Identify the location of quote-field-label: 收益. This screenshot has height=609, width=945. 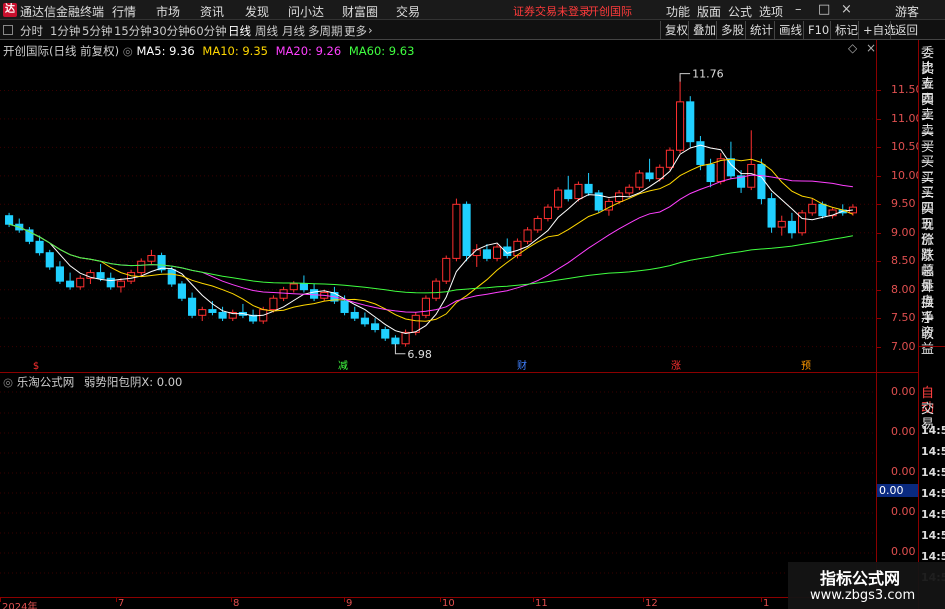
(928, 341).